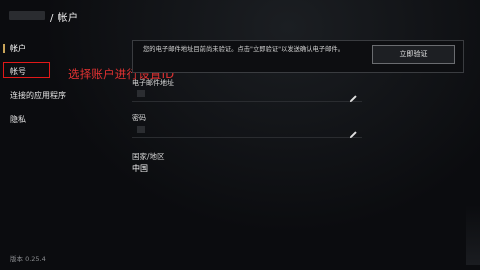  What do you see at coordinates (140, 168) in the screenshot?
I see `region-value: 中国` at bounding box center [140, 168].